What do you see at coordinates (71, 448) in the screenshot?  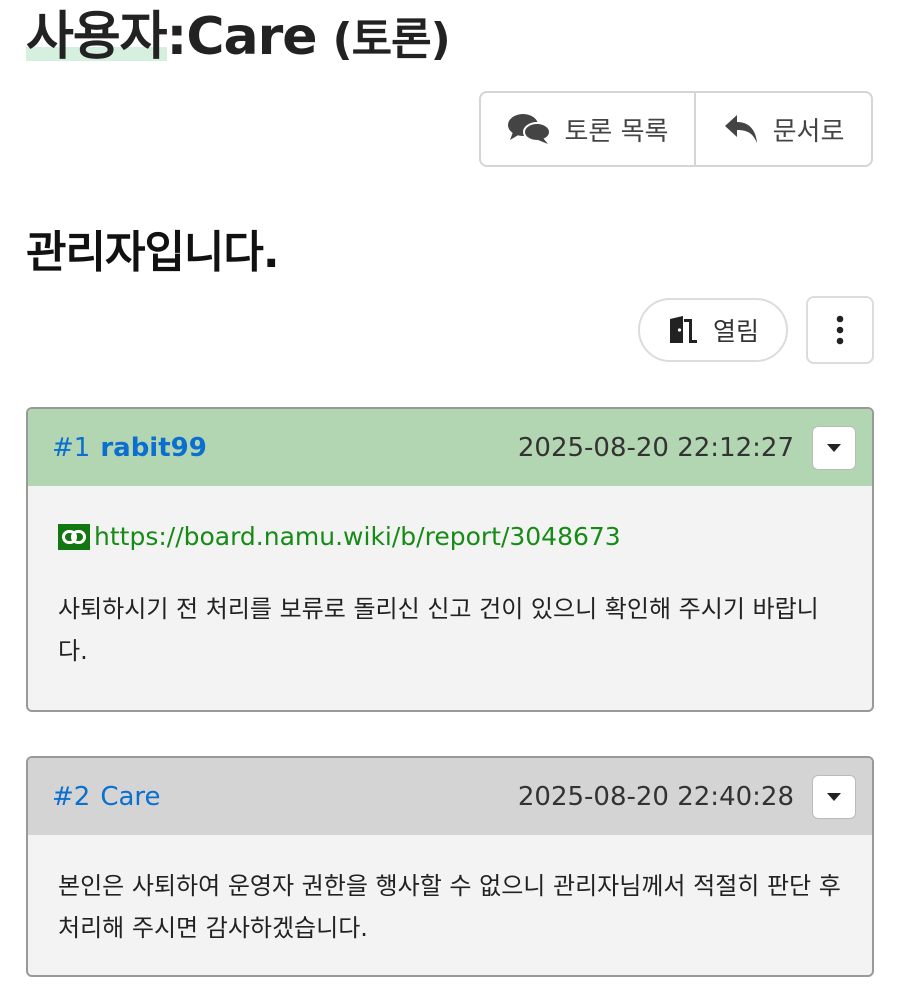 I see `comment-number: #1` at bounding box center [71, 448].